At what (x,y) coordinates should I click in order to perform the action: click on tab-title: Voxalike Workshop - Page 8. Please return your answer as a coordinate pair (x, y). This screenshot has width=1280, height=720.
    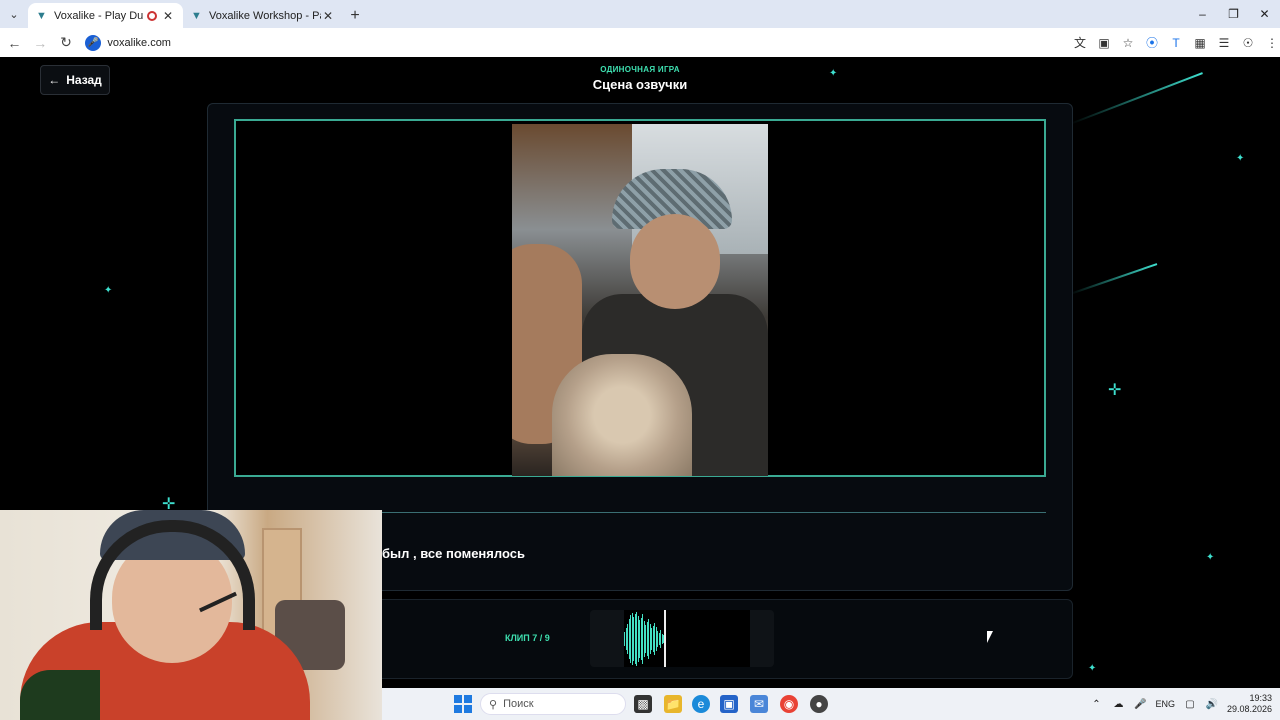
    Looking at the image, I should click on (265, 15).